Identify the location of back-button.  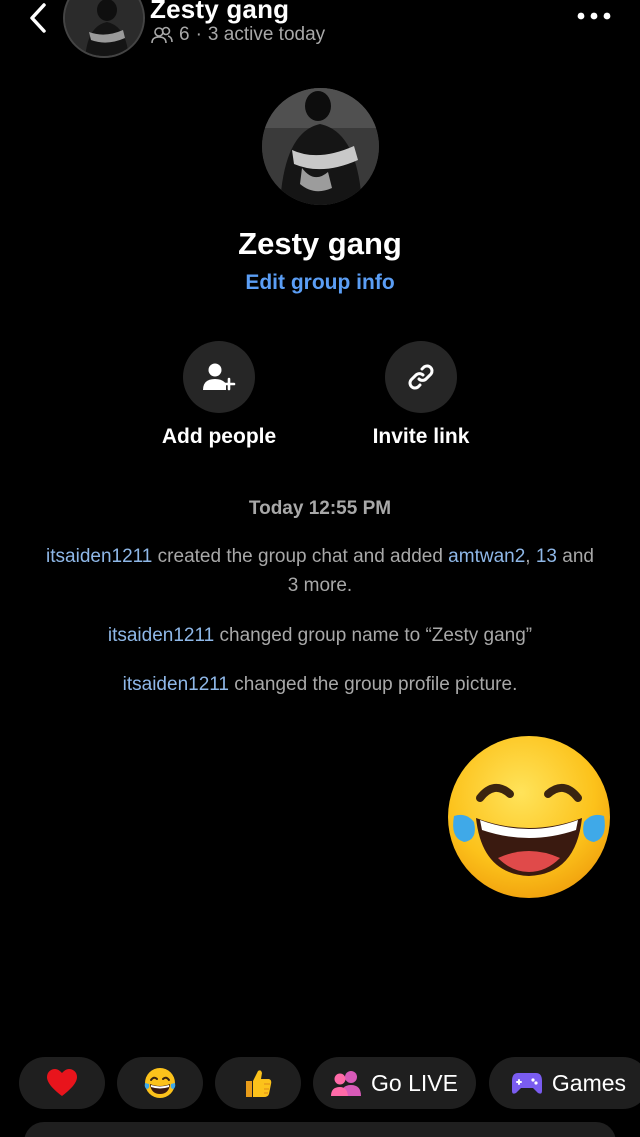
(38, 18).